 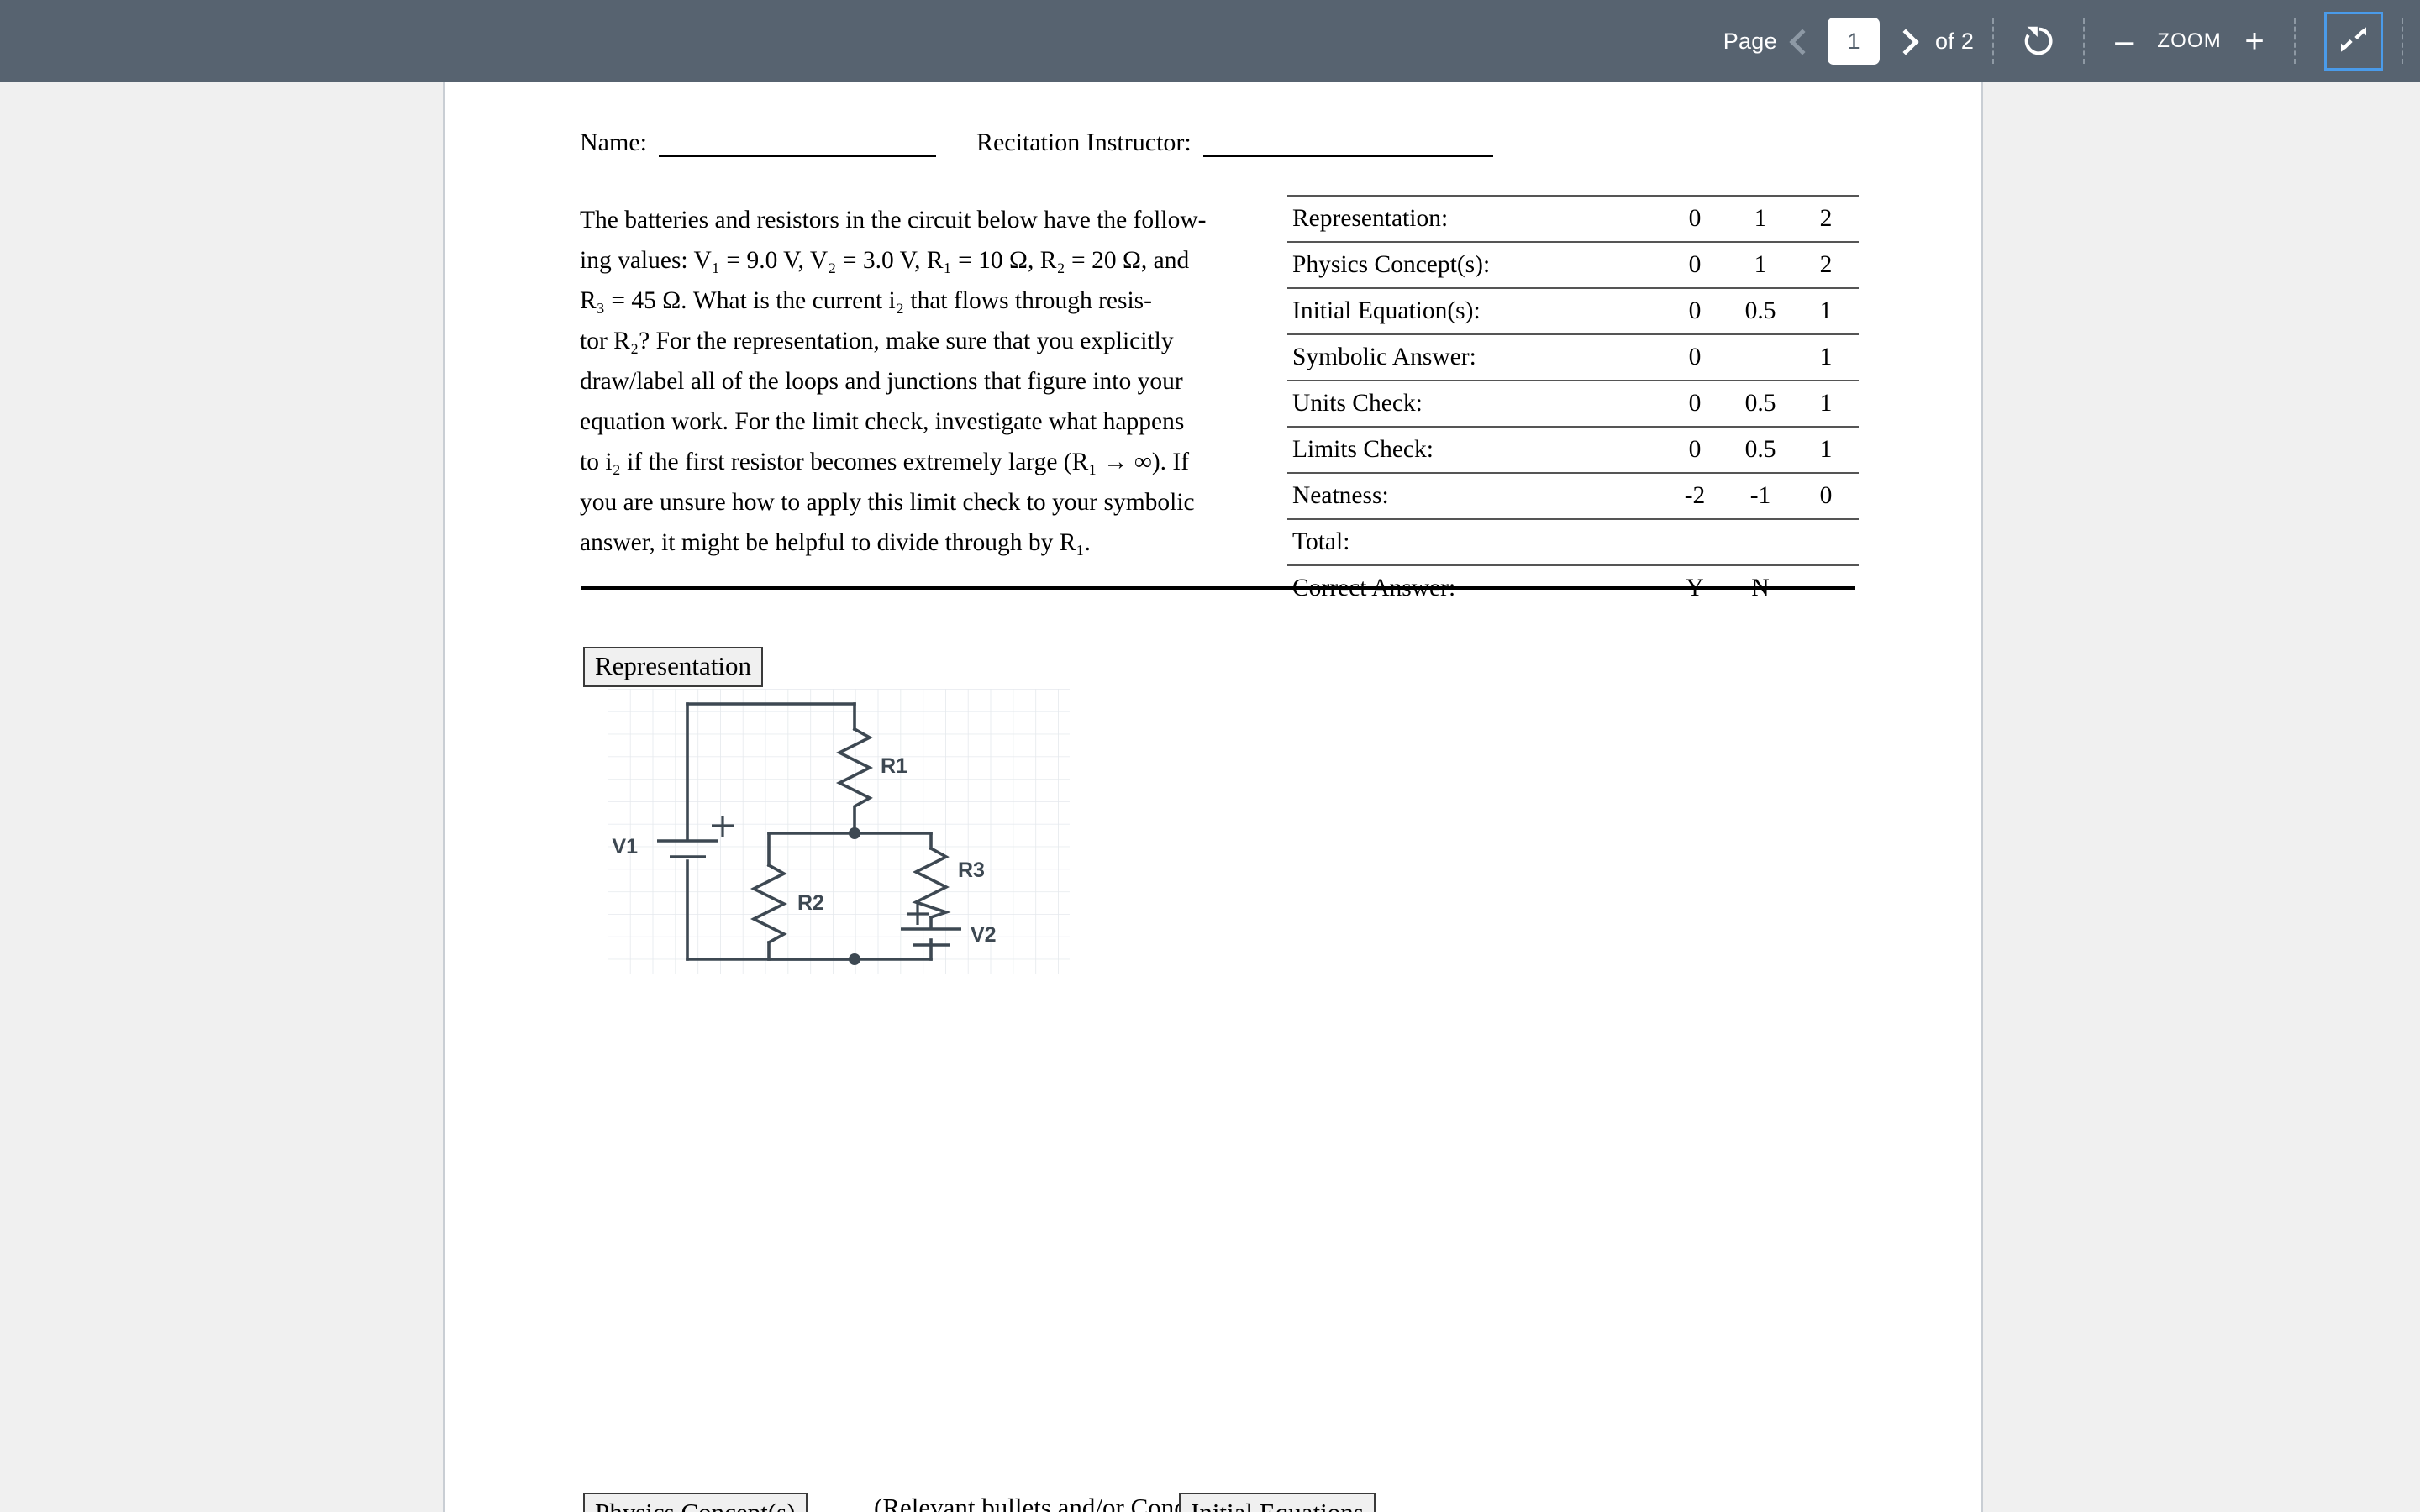 What do you see at coordinates (1218, 588) in the screenshot?
I see `section-divider-rule` at bounding box center [1218, 588].